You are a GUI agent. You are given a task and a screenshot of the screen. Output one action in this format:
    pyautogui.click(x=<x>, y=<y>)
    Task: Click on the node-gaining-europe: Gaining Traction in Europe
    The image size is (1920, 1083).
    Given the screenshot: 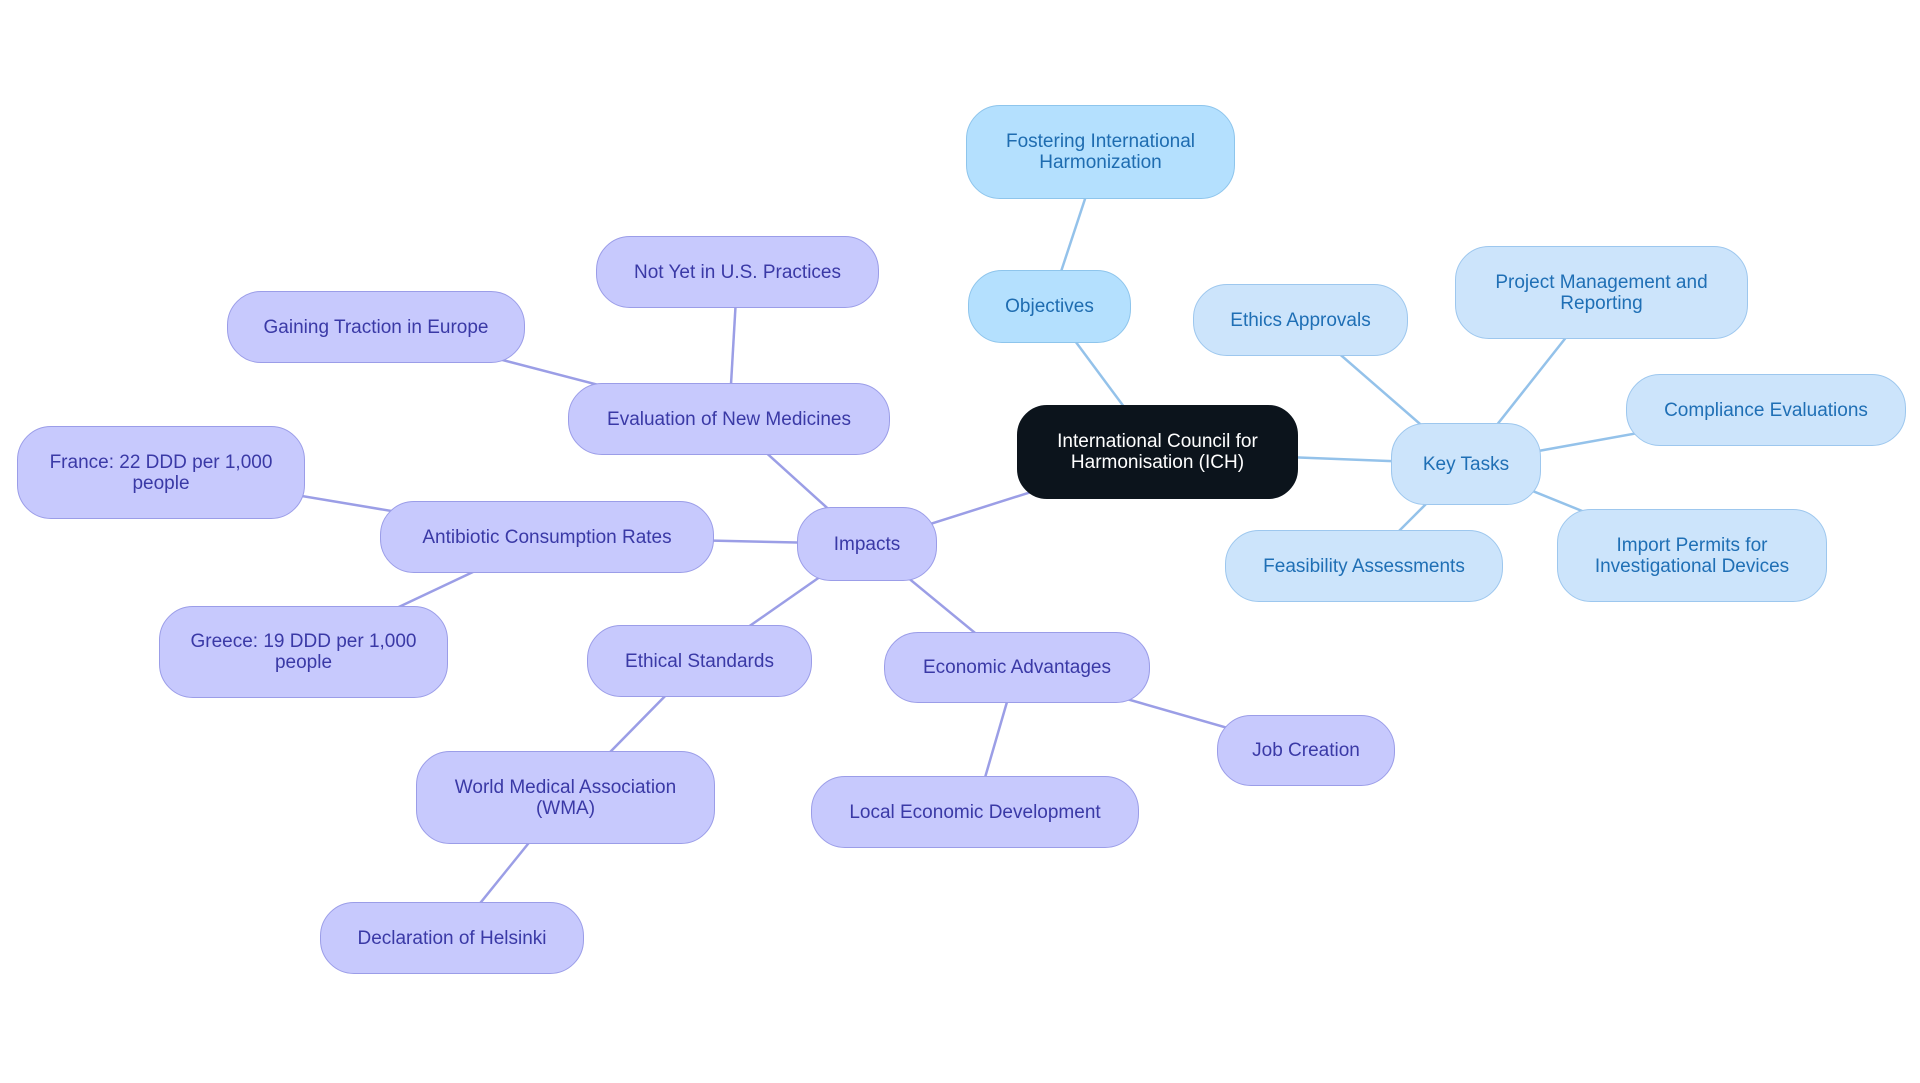 What is the action you would take?
    pyautogui.click(x=376, y=327)
    